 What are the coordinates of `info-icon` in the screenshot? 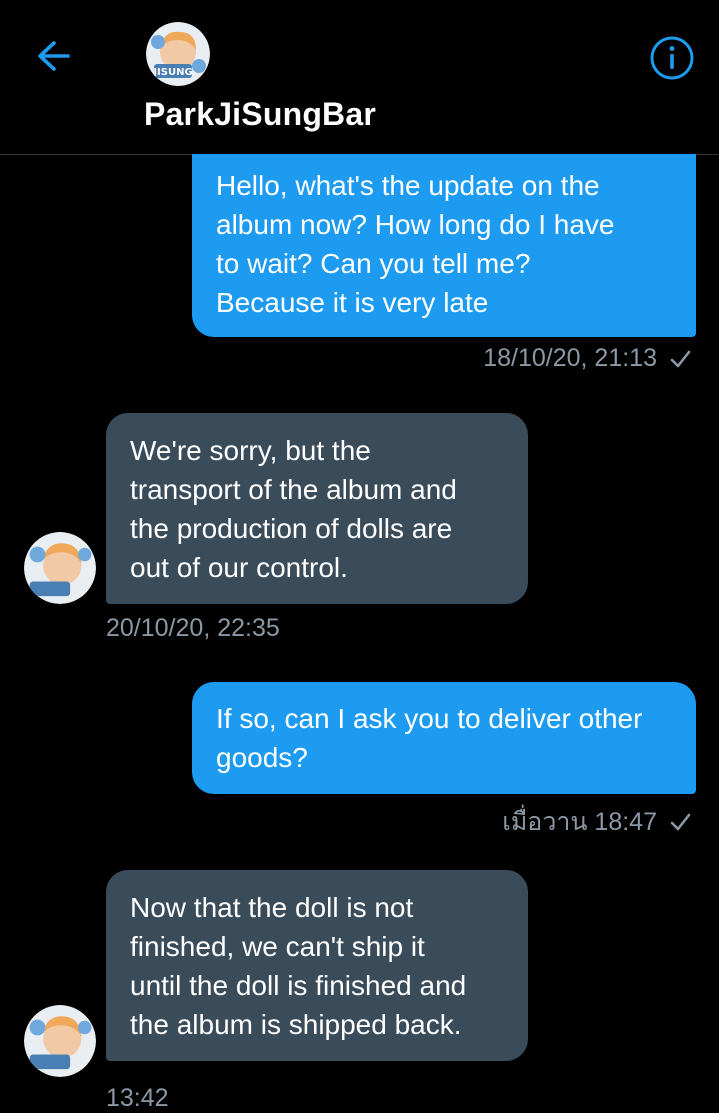 It's located at (672, 58).